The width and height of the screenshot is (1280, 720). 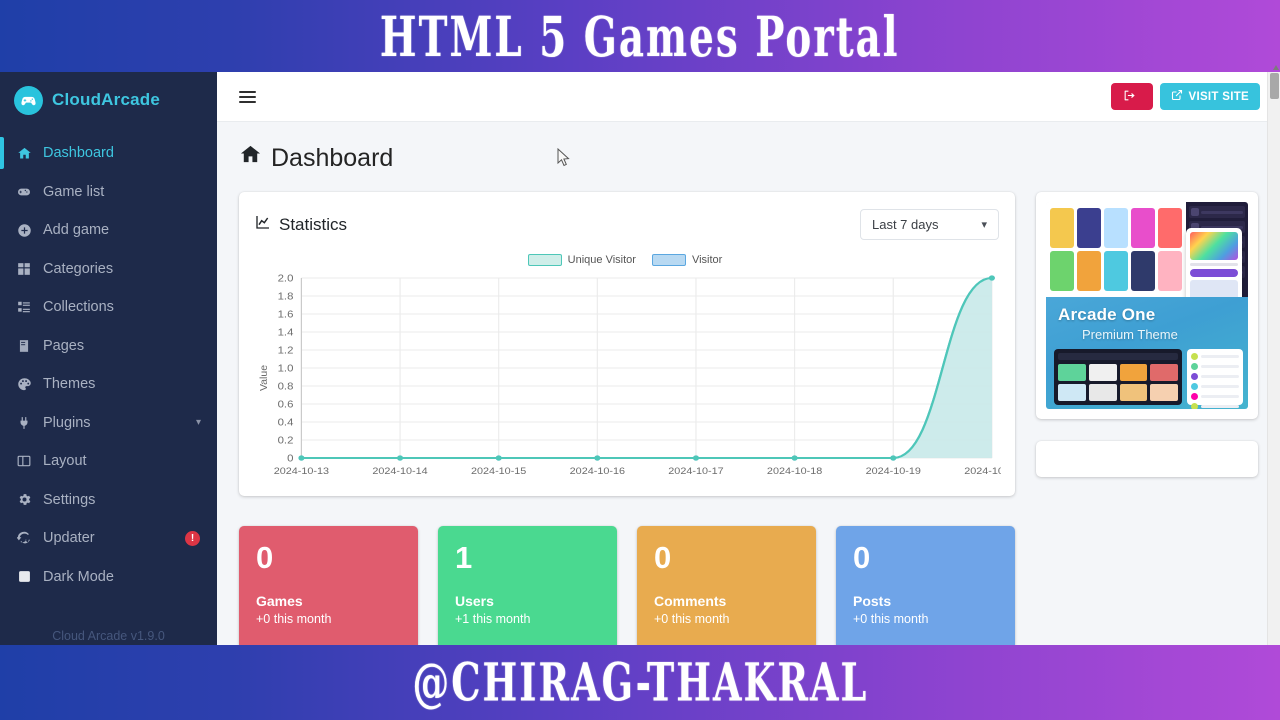 I want to click on visit-site-button: VISIT SITE, so click(x=1210, y=96).